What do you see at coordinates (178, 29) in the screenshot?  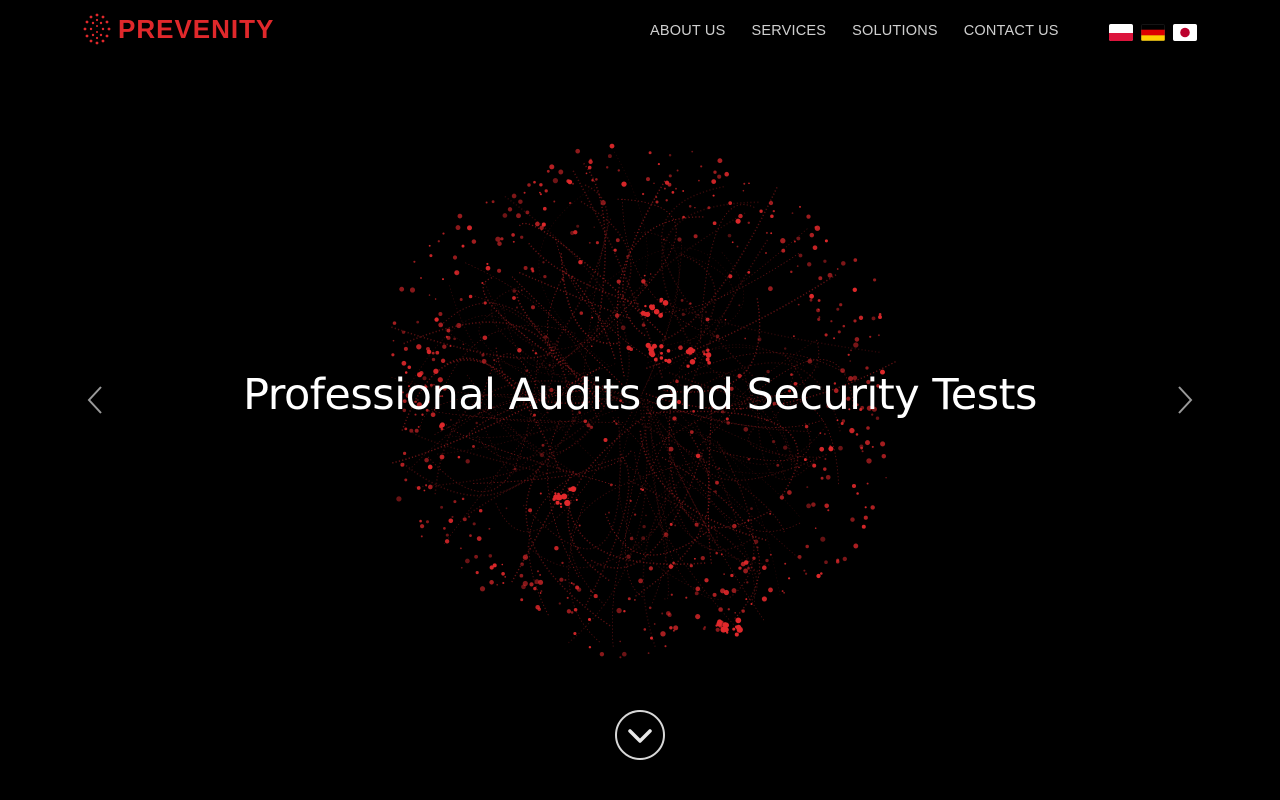 I see `logo: PREVENITY` at bounding box center [178, 29].